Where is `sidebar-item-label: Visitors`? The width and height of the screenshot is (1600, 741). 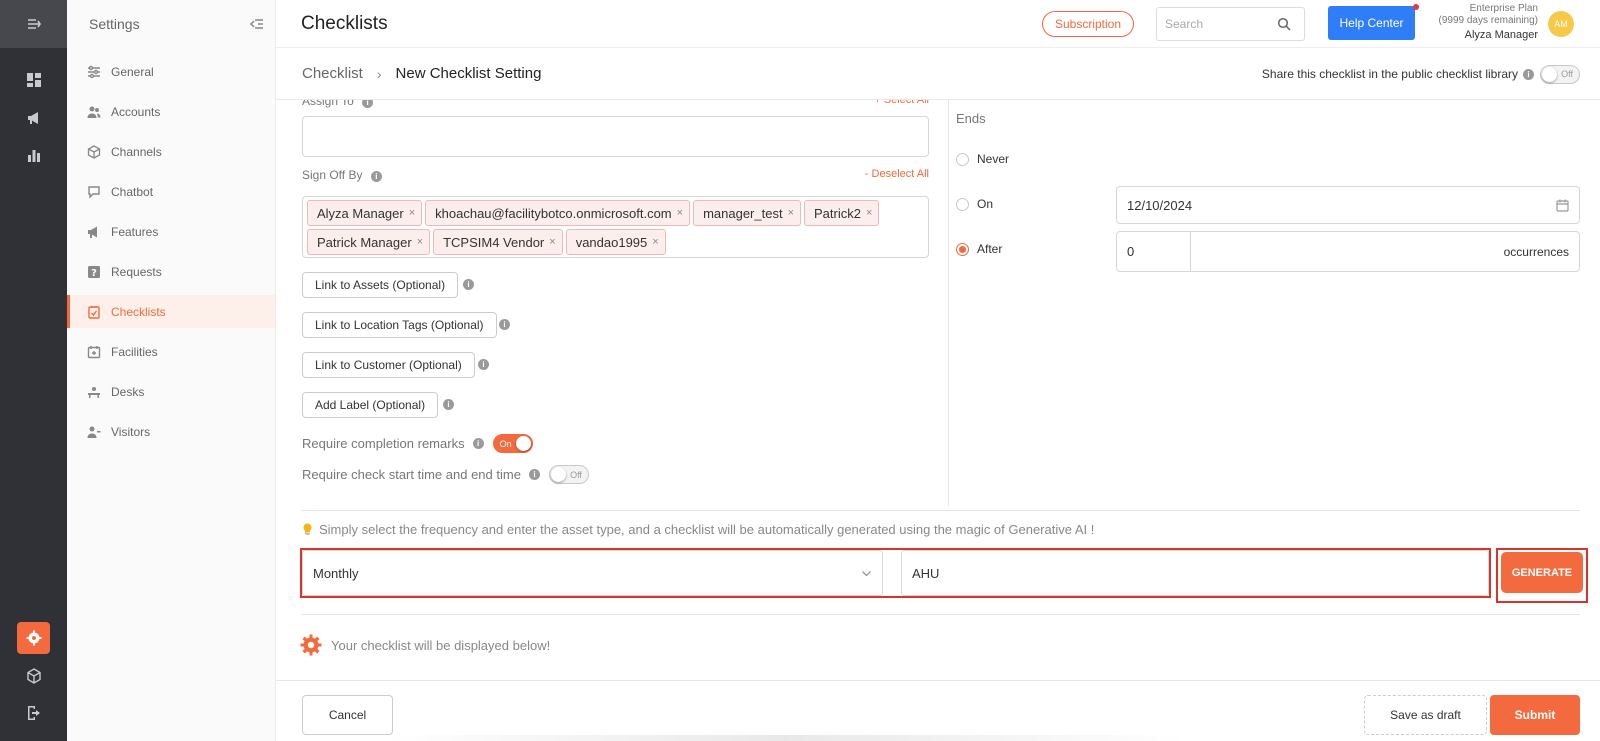 sidebar-item-label: Visitors is located at coordinates (131, 431).